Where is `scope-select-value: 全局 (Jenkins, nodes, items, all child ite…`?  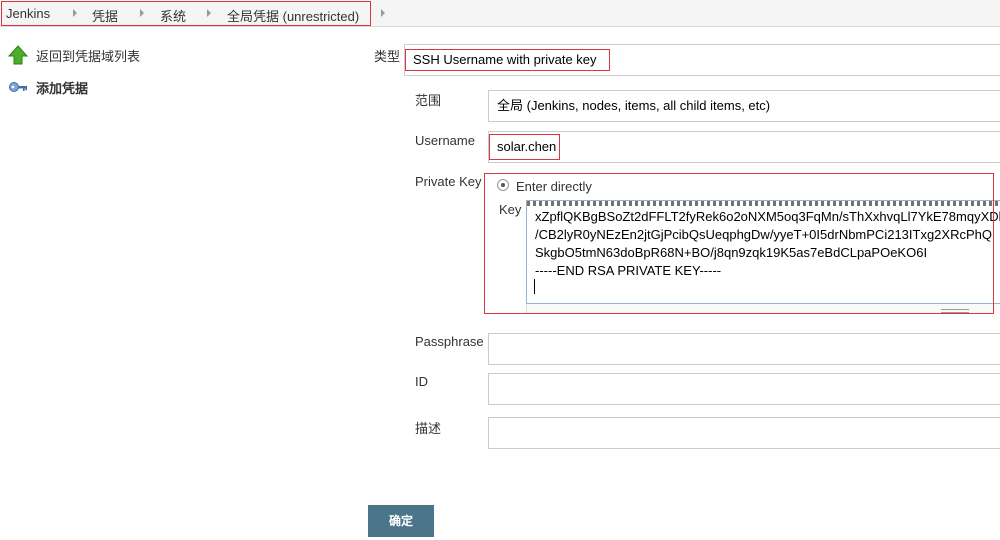 scope-select-value: 全局 (Jenkins, nodes, items, all child ite… is located at coordinates (634, 105).